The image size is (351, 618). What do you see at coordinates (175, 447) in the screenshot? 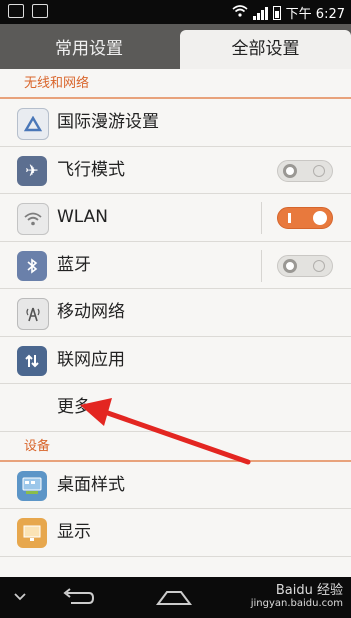
I see `section-header-device: 设备` at bounding box center [175, 447].